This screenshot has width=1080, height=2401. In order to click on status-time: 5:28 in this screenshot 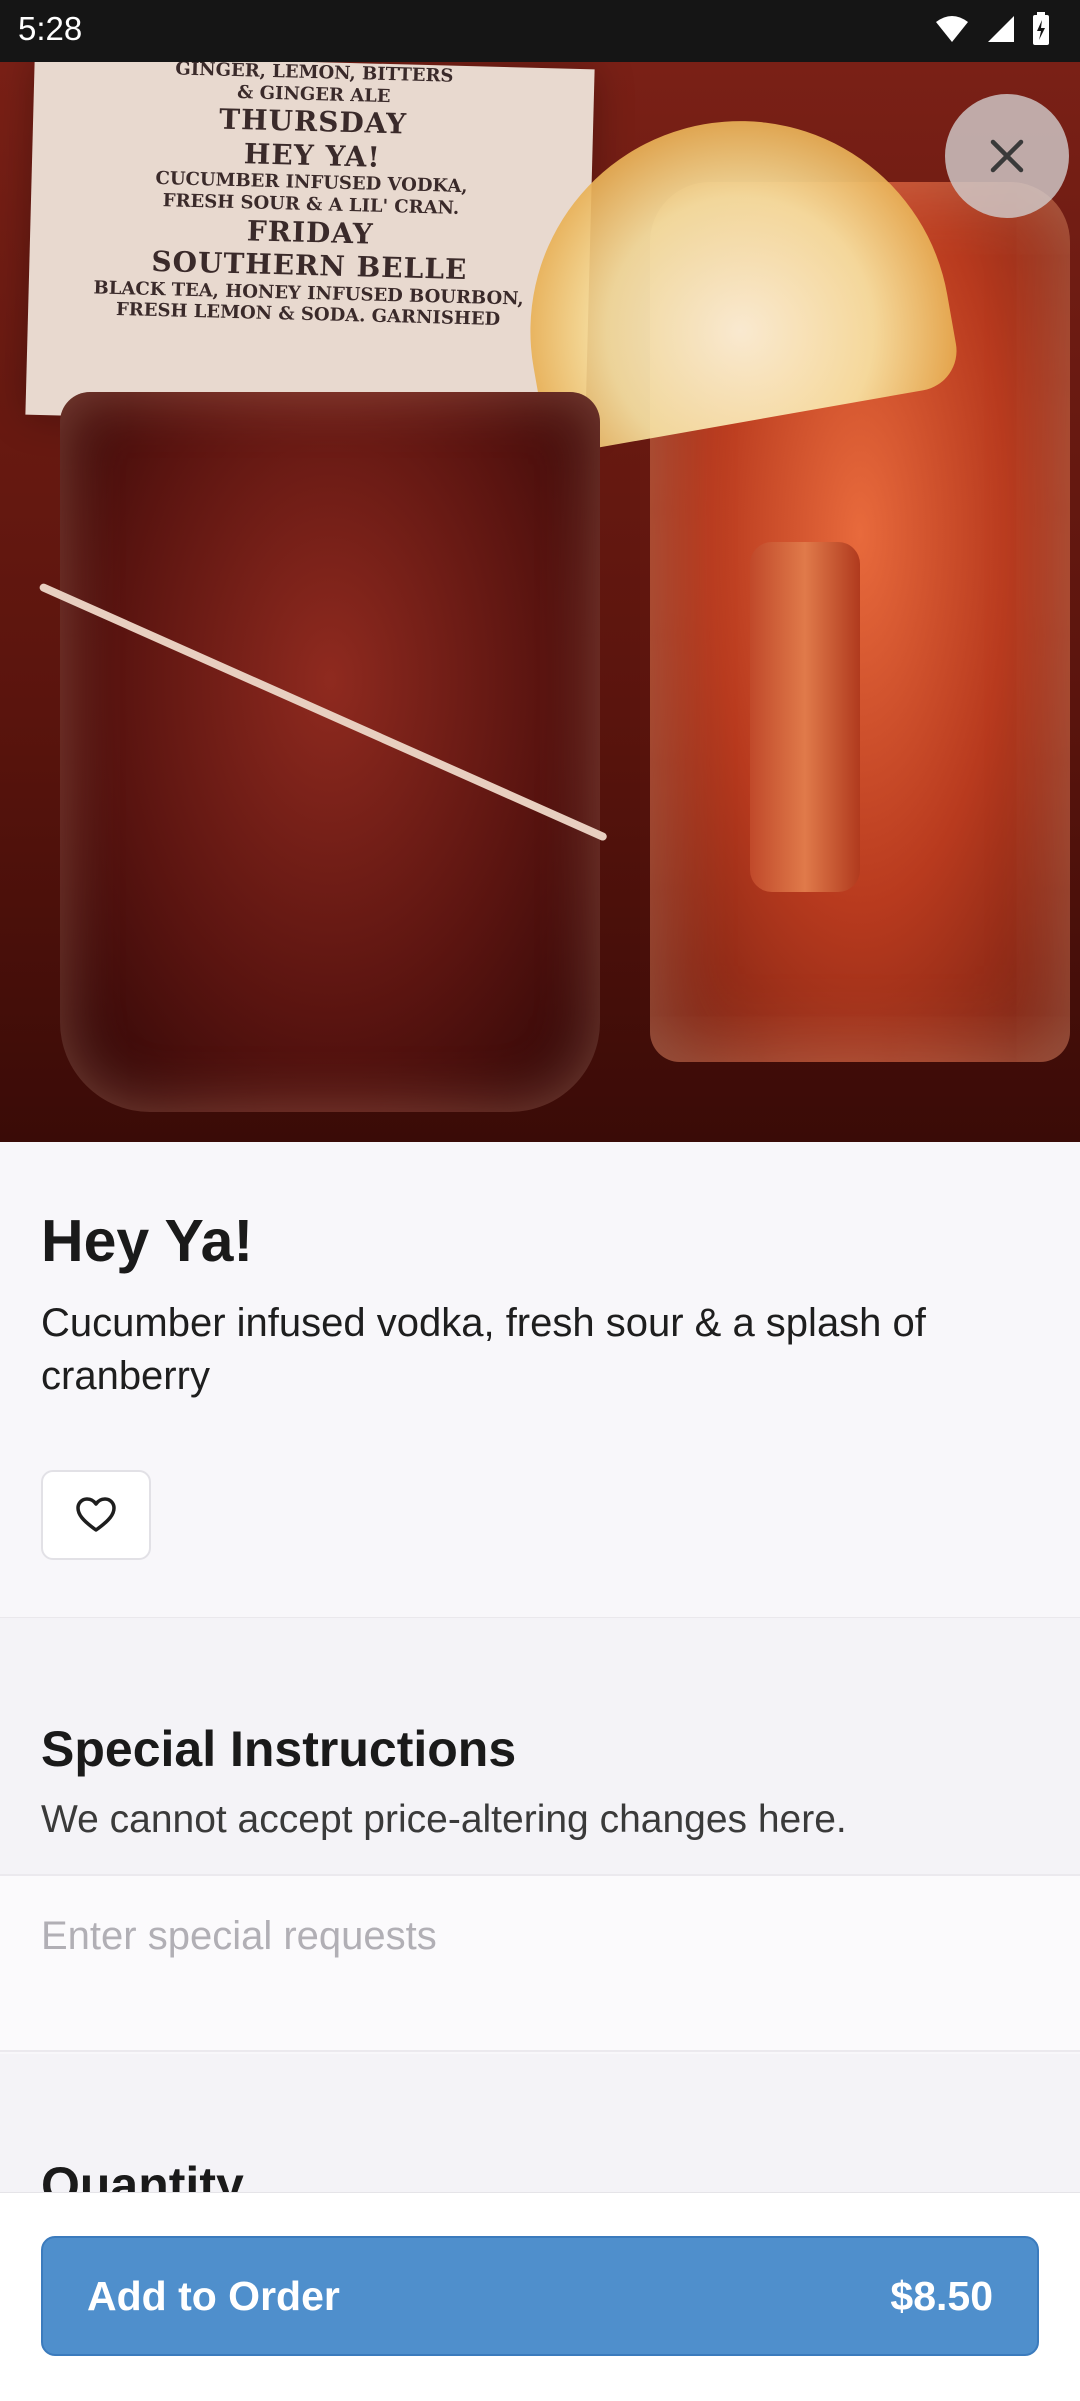, I will do `click(50, 28)`.